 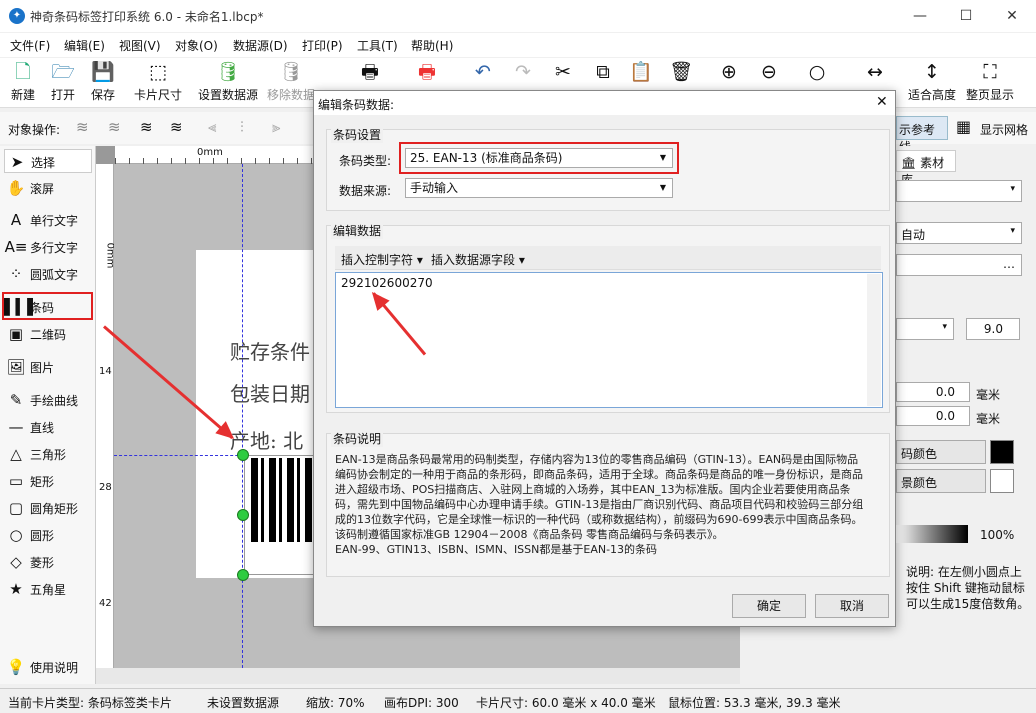 I want to click on ok-button: 确定, so click(x=769, y=606).